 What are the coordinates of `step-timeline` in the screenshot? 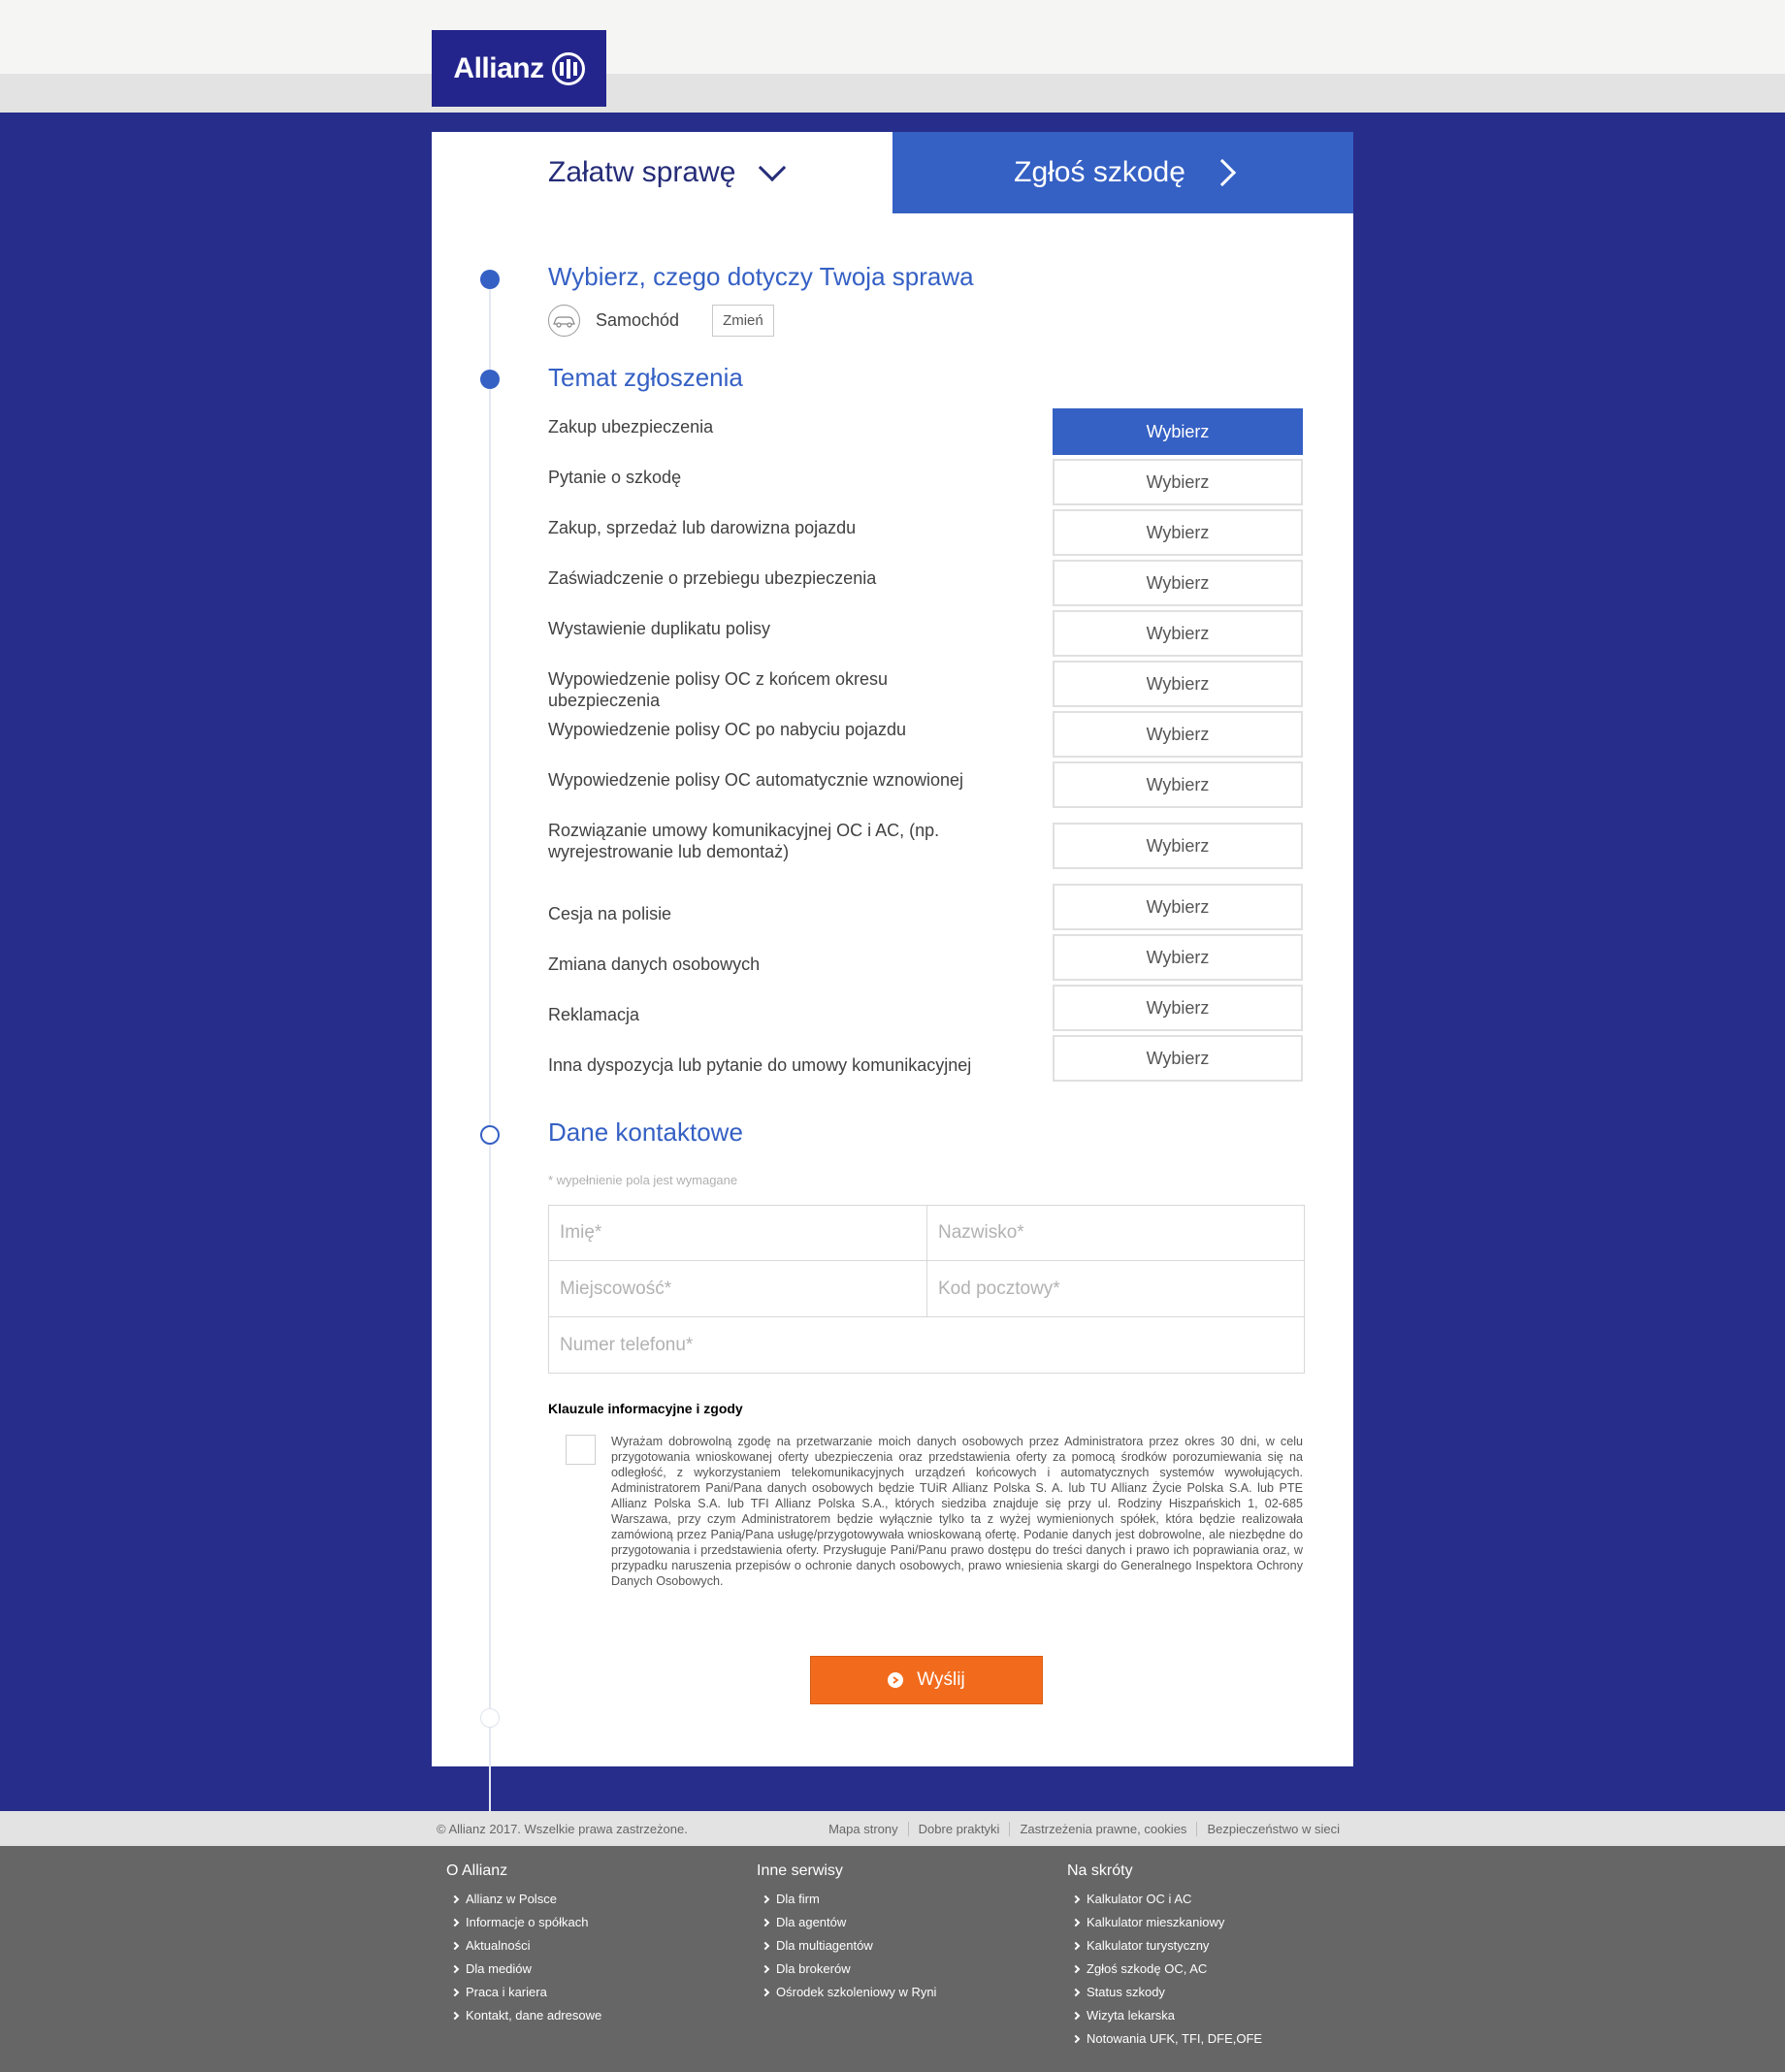 It's located at (490, 1065).